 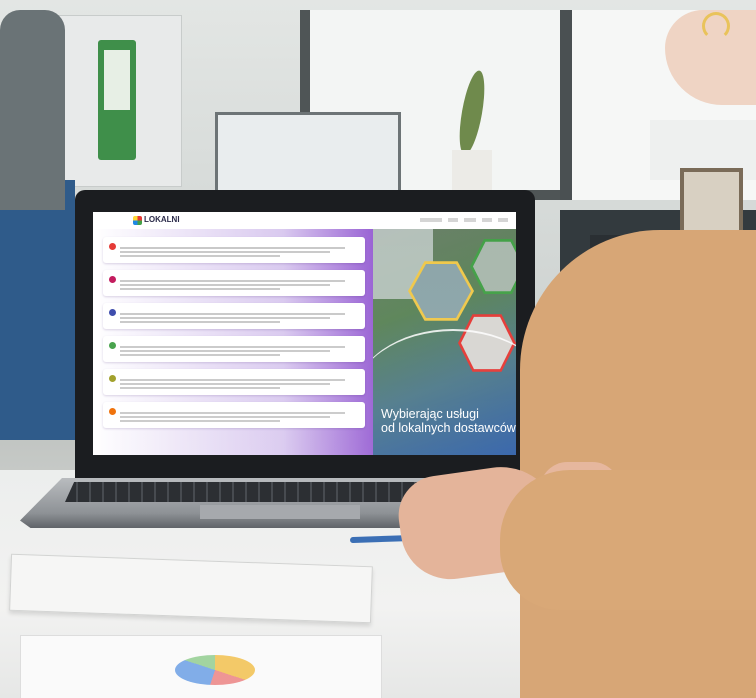 I want to click on hero-headline-line1: Wybierając usługi, so click(x=430, y=414).